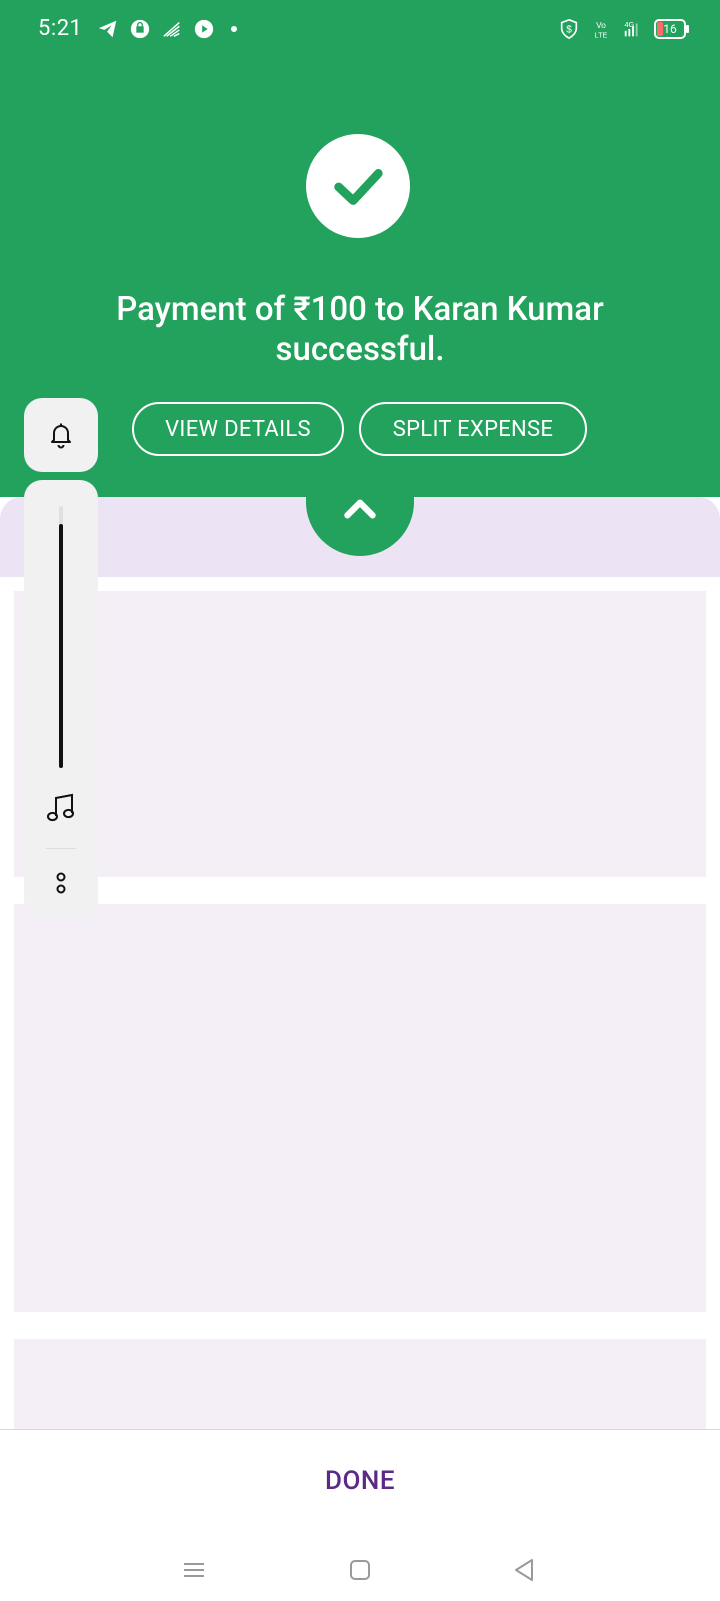 Image resolution: width=720 pixels, height=1601 pixels. I want to click on volume-divider, so click(61, 848).